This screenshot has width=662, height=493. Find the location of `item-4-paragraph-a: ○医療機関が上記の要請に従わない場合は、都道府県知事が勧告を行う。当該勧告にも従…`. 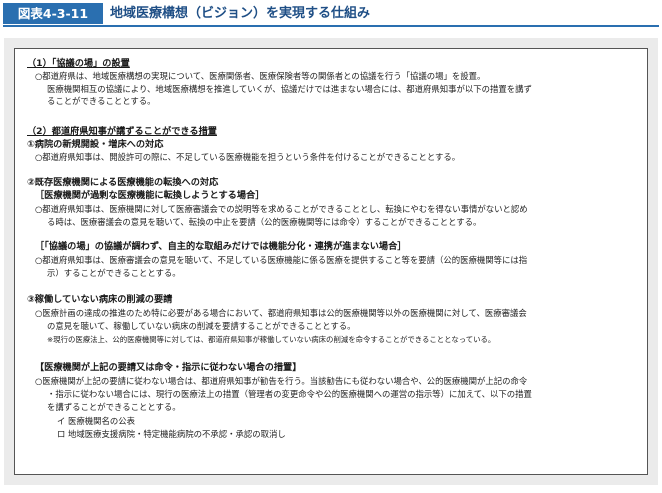

item-4-paragraph-a: ○医療機関が上記の要請に従わない場合は、都道府県知事が勧告を行う。当該勧告にも従… is located at coordinates (281, 381).